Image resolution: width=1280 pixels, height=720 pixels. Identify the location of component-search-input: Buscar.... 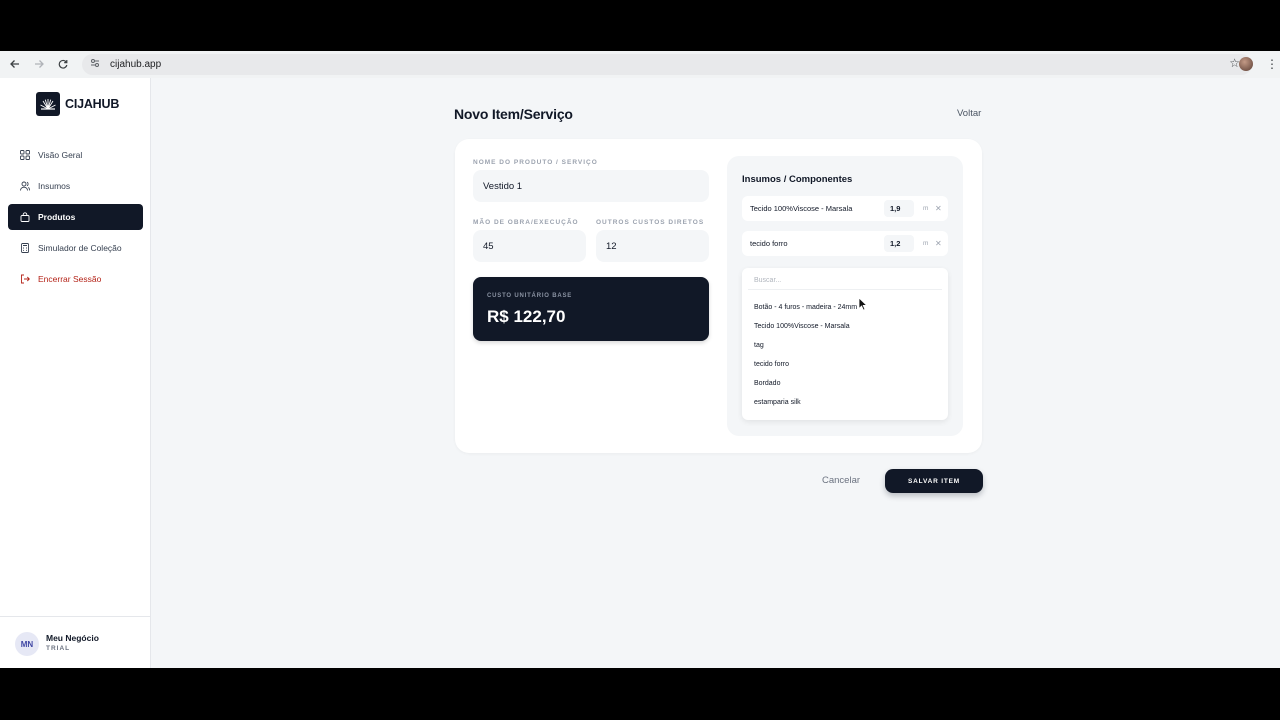
(845, 281).